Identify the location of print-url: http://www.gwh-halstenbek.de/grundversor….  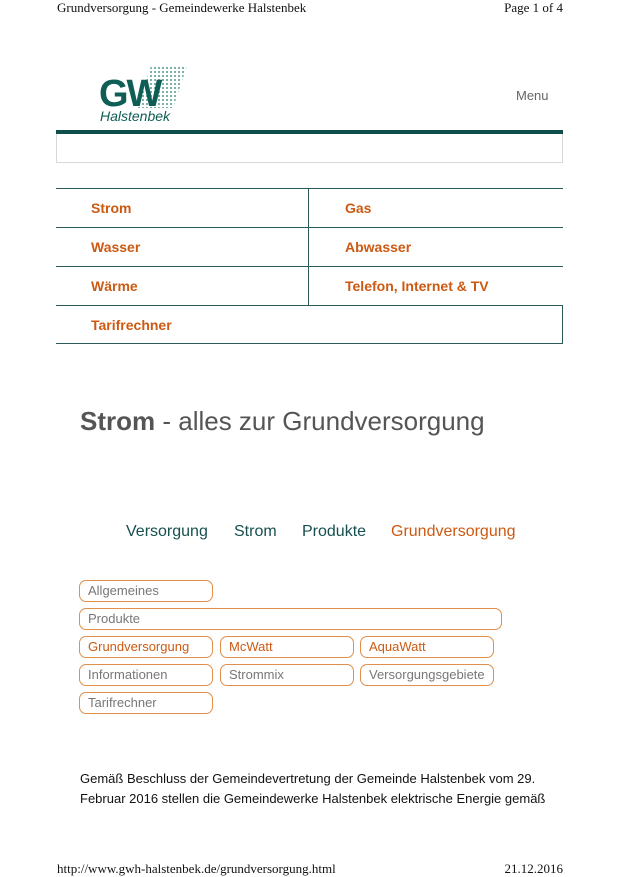
(196, 868).